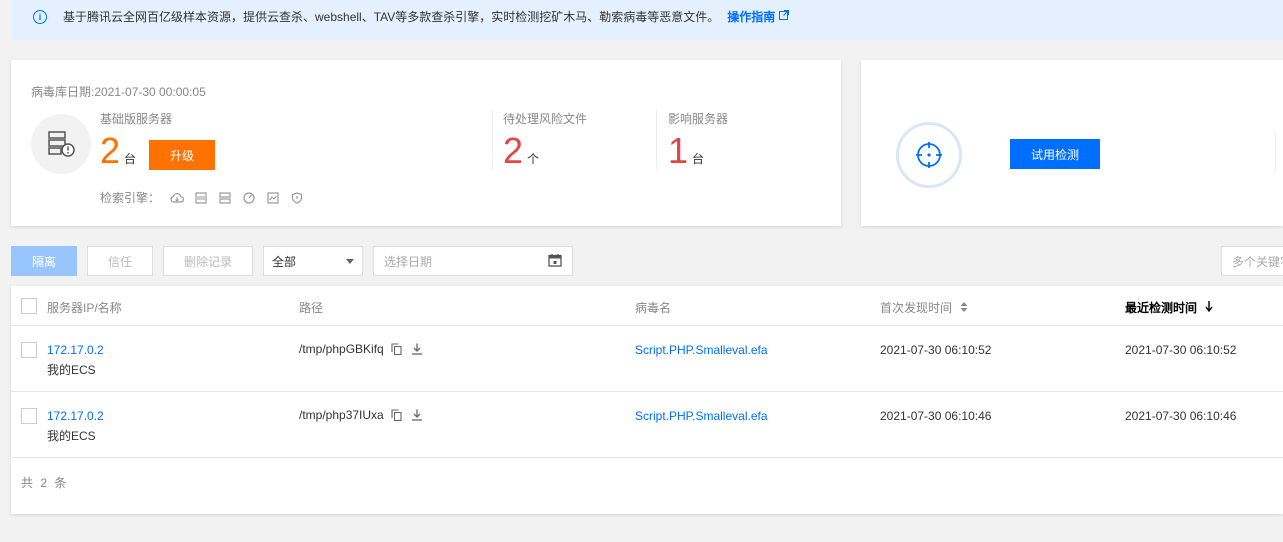  What do you see at coordinates (751, 16) in the screenshot?
I see `guide-link: 操作指南` at bounding box center [751, 16].